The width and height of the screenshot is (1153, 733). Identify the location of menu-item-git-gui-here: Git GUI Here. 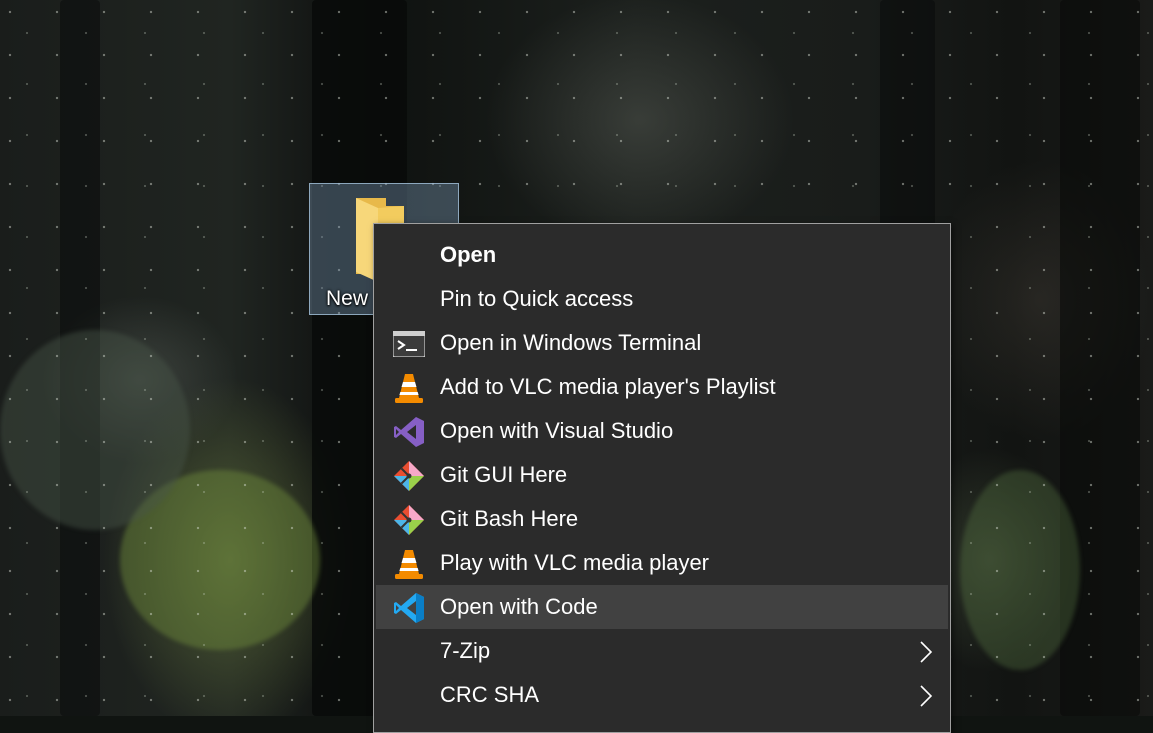
(662, 475).